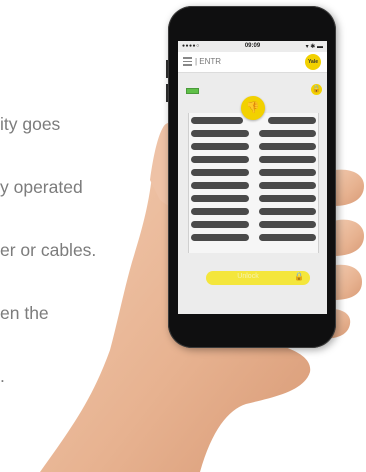  I want to click on battery-icon, so click(192, 91).